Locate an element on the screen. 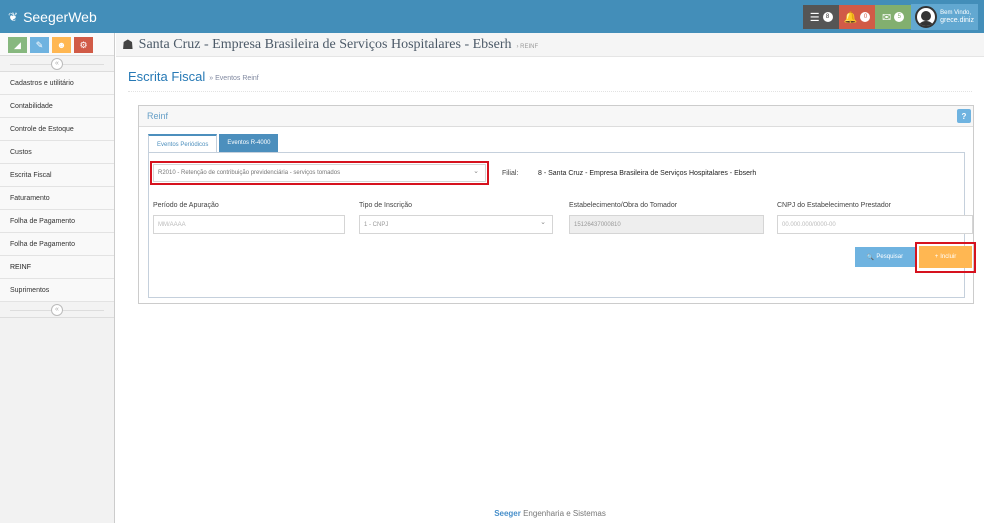 The height and width of the screenshot is (523, 984). sidebar-item-reinf: REINF is located at coordinates (57, 267).